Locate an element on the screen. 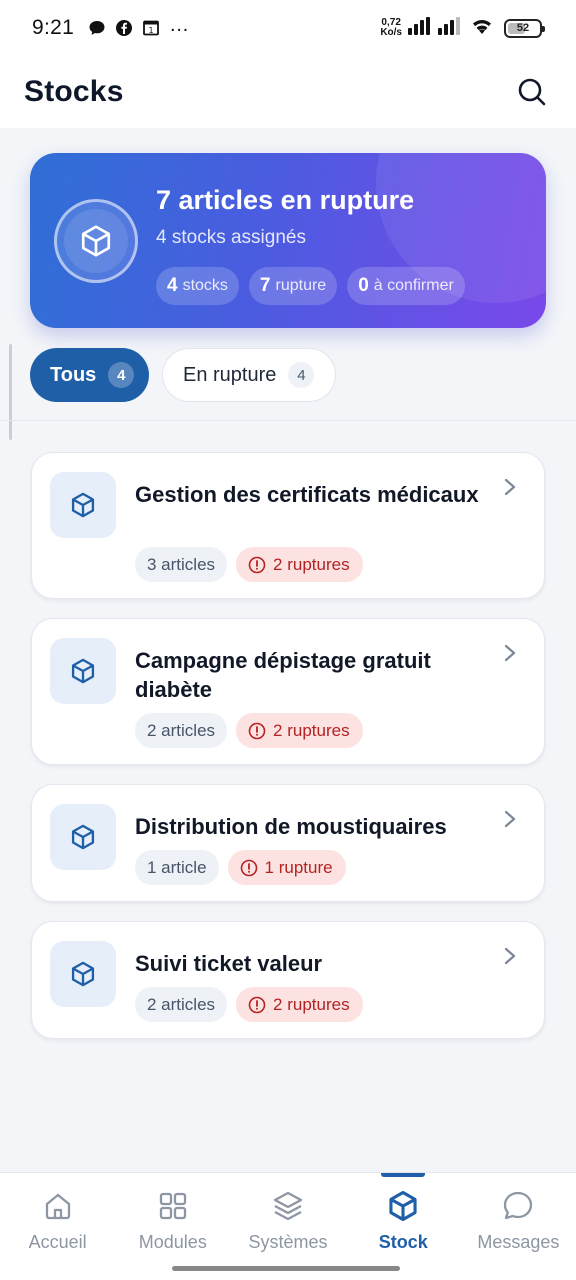 Image resolution: width=576 pixels, height=1280 pixels. summary-chips: 4 stocks 7 rupture 0 à confirmer is located at coordinates (310, 286).